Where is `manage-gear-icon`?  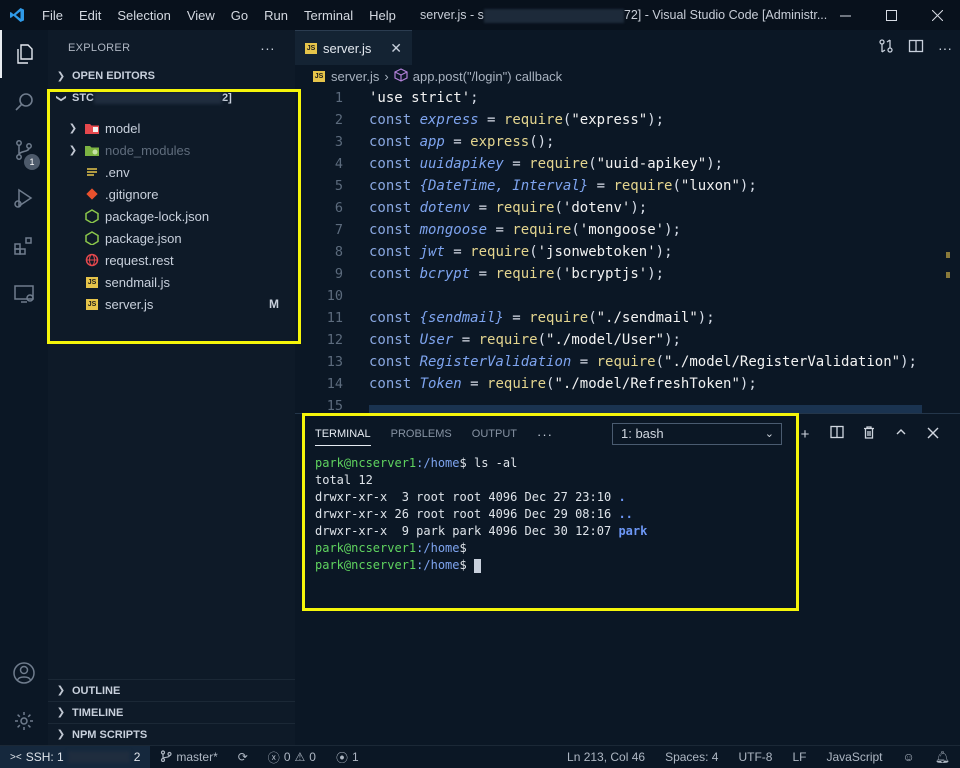
manage-gear-icon is located at coordinates (24, 721).